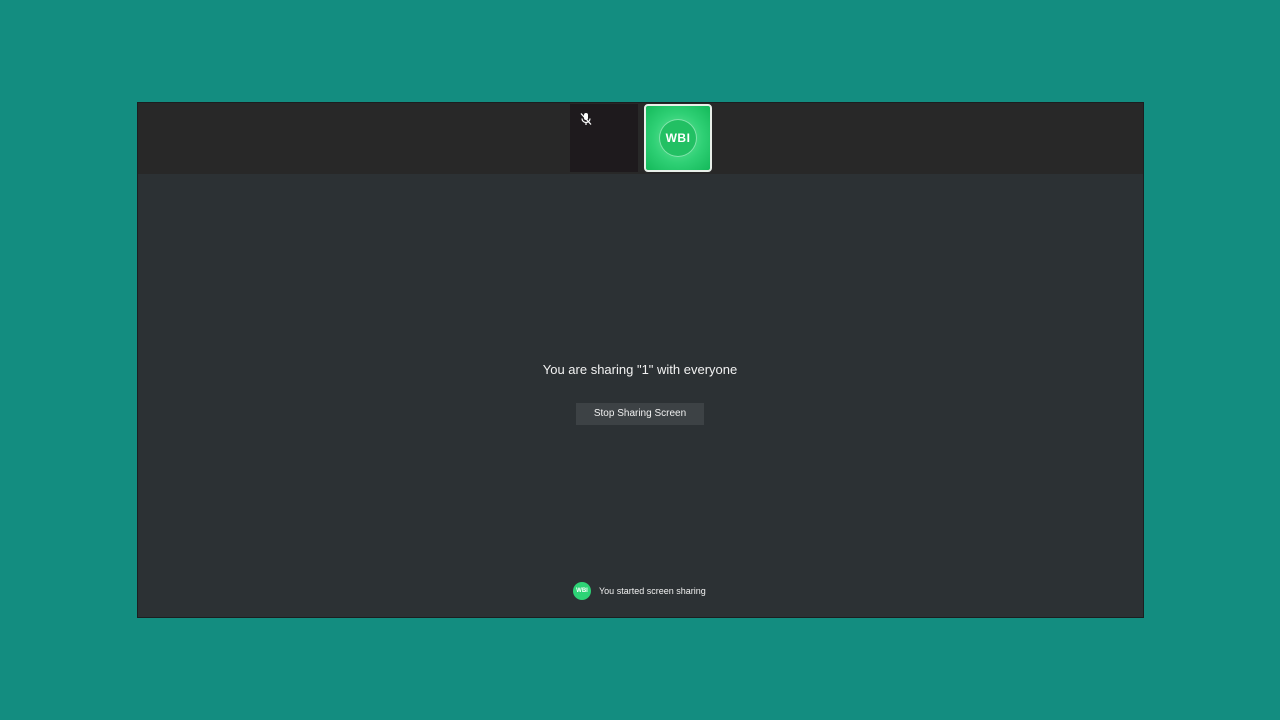 This screenshot has width=1280, height=720. Describe the element at coordinates (586, 119) in the screenshot. I see `mic-off-icon` at that location.